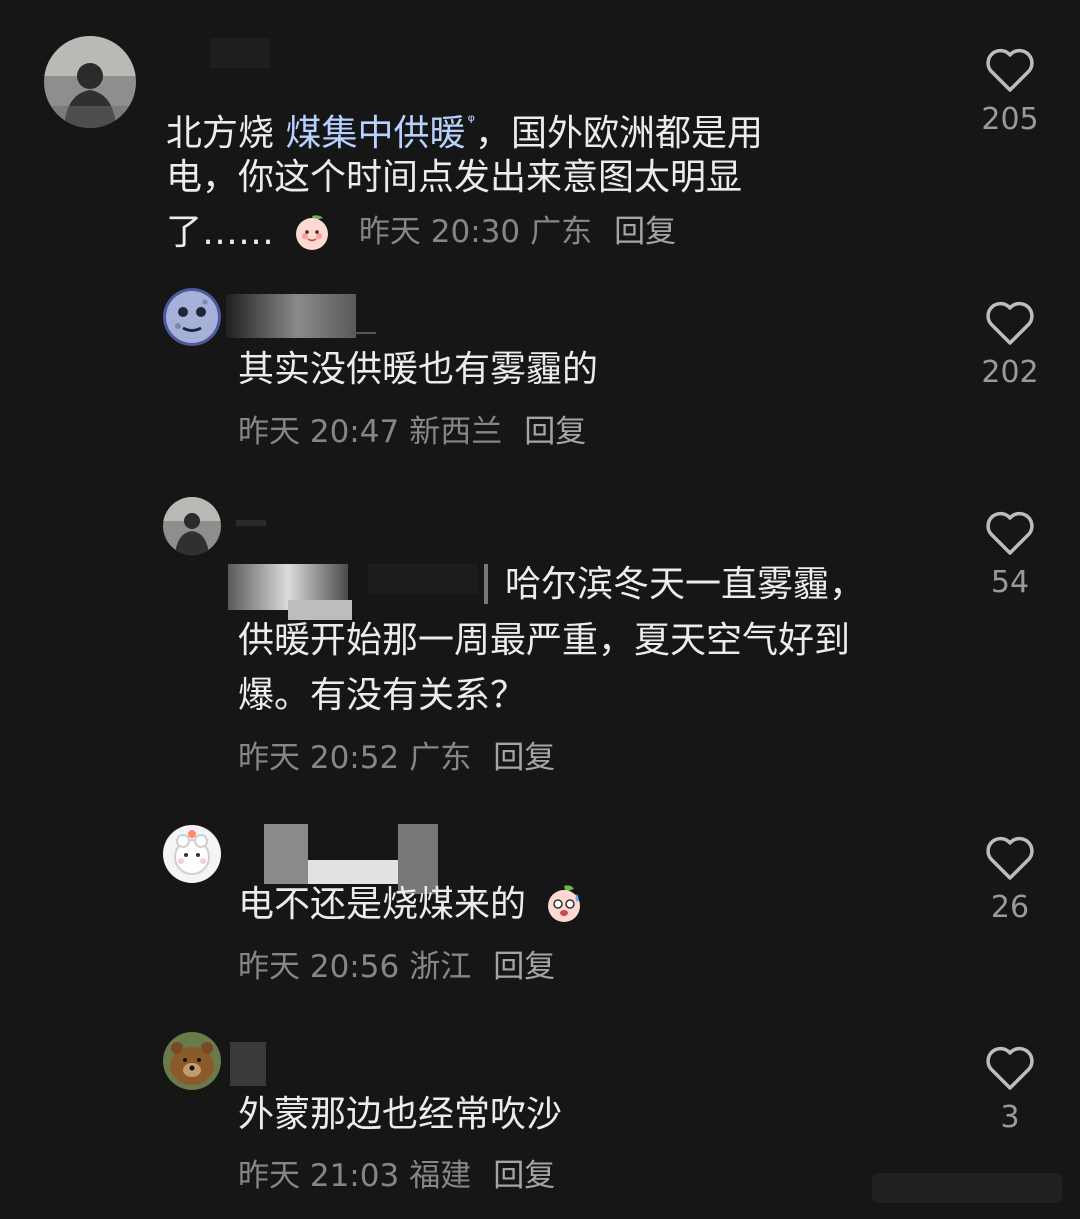 Image resolution: width=1080 pixels, height=1219 pixels. What do you see at coordinates (1010, 582) in the screenshot?
I see `like-count: 54` at bounding box center [1010, 582].